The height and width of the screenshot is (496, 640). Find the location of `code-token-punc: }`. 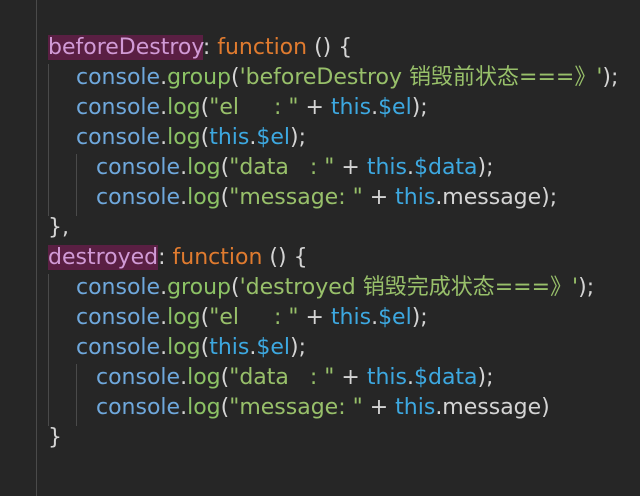

code-token-punc: } is located at coordinates (55, 437).